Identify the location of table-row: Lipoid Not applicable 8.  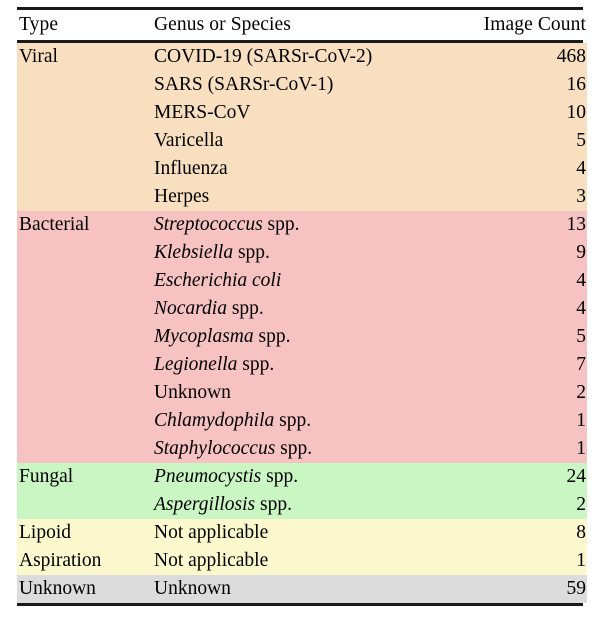
(302, 533).